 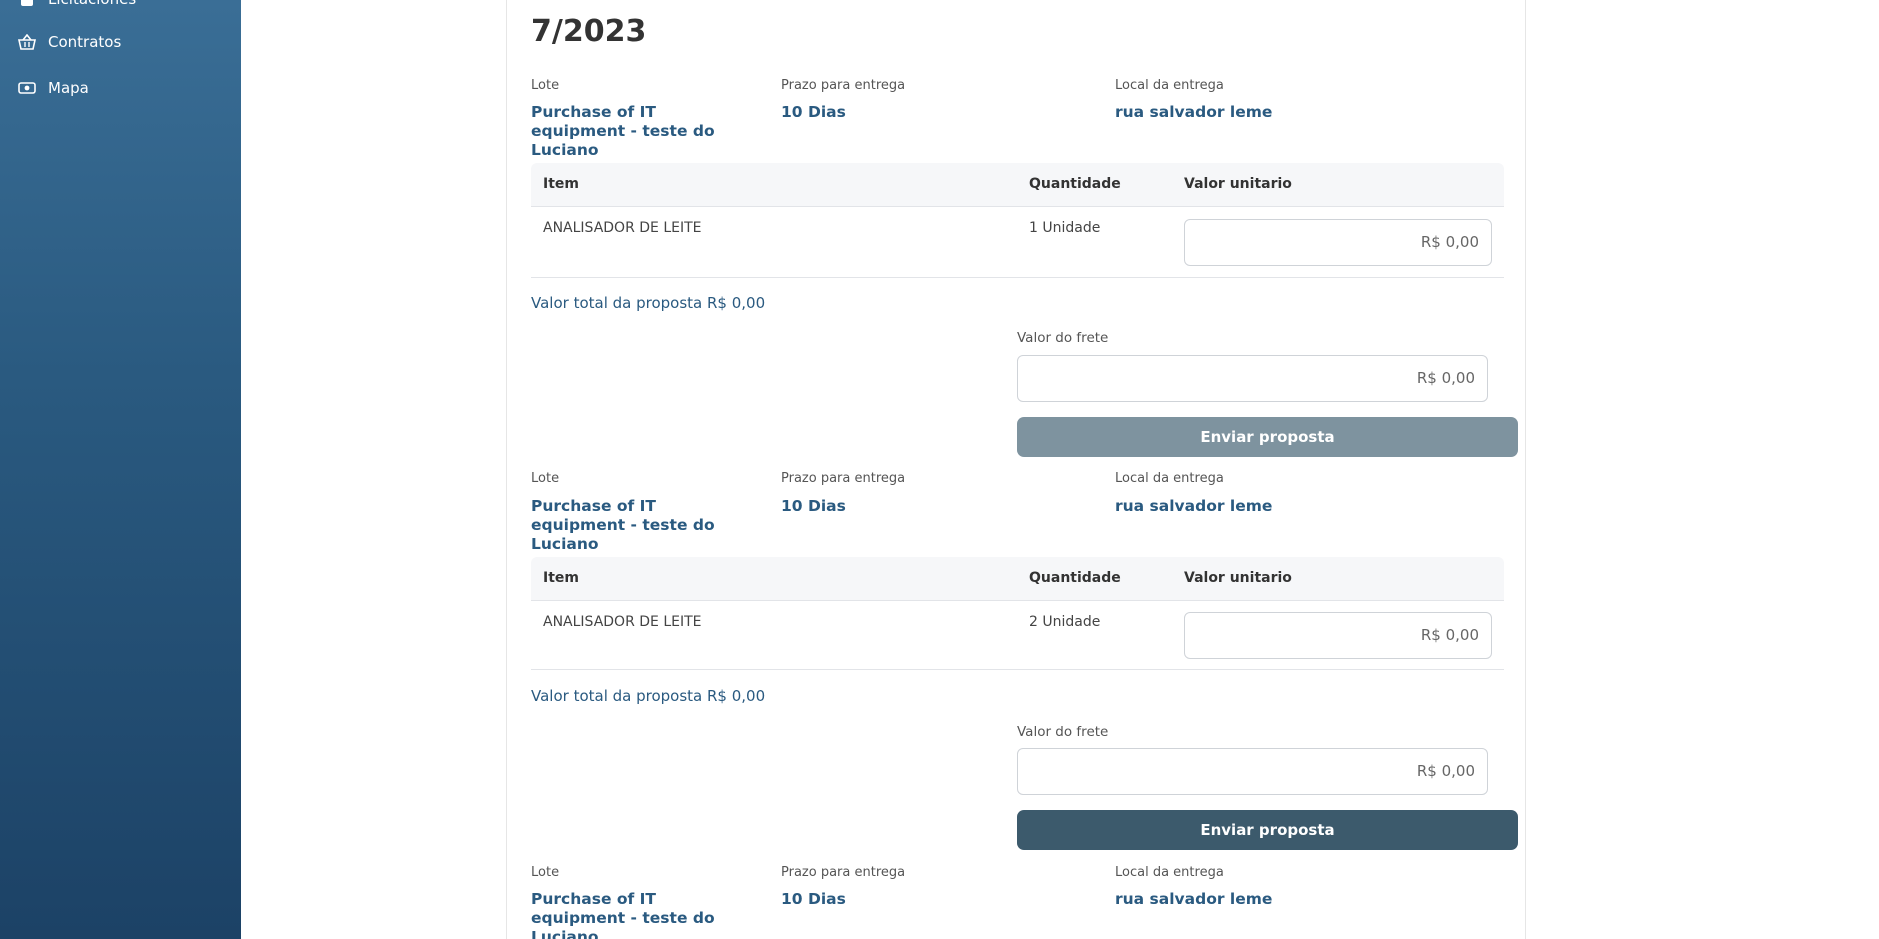 I want to click on page-title: 7/2023, so click(x=589, y=31).